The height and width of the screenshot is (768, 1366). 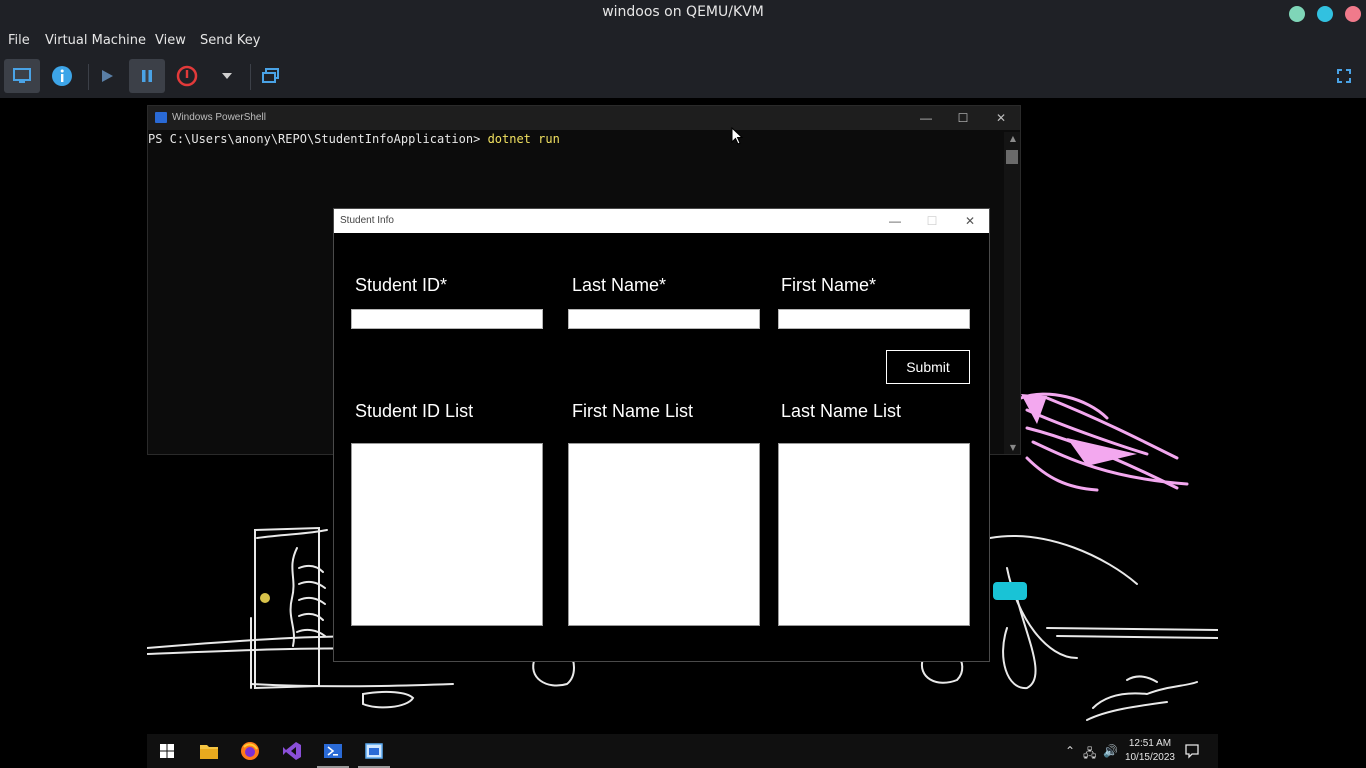 I want to click on volume-icon: 🔊, so click(x=1110, y=751).